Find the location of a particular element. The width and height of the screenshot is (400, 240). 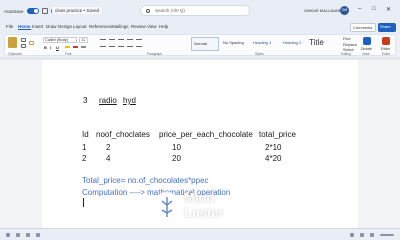

editor-icon is located at coordinates (386, 41).